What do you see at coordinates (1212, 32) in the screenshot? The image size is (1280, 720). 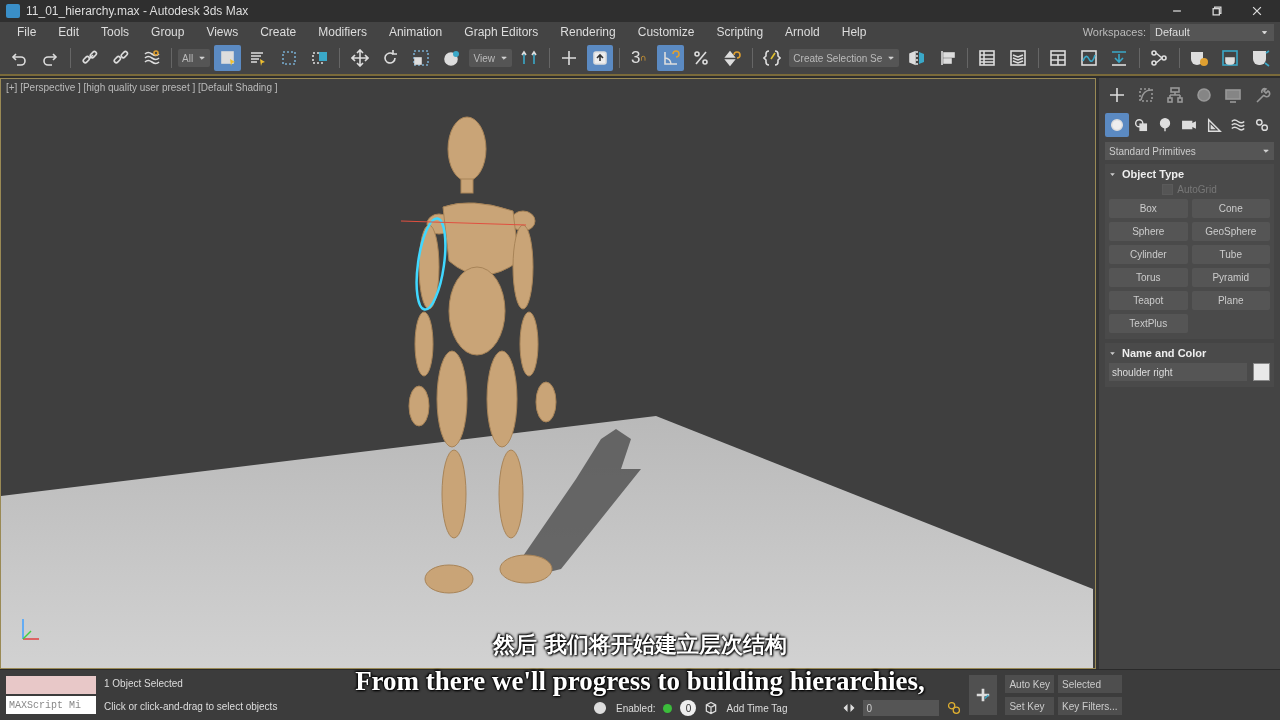 I see `workspaces-dropdown: Default` at bounding box center [1212, 32].